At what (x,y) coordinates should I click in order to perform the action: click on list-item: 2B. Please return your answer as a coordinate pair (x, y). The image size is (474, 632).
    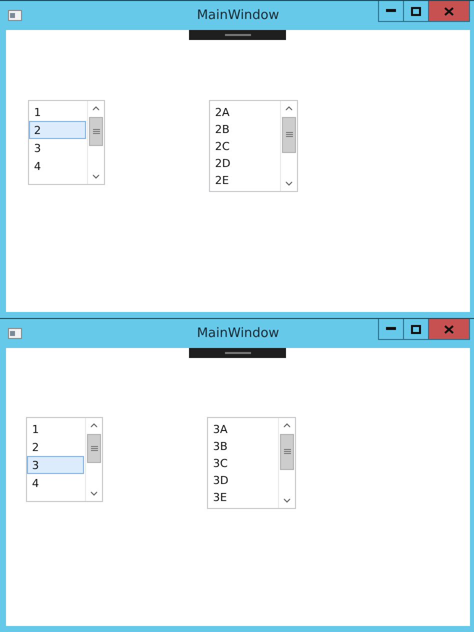
    Looking at the image, I should click on (244, 128).